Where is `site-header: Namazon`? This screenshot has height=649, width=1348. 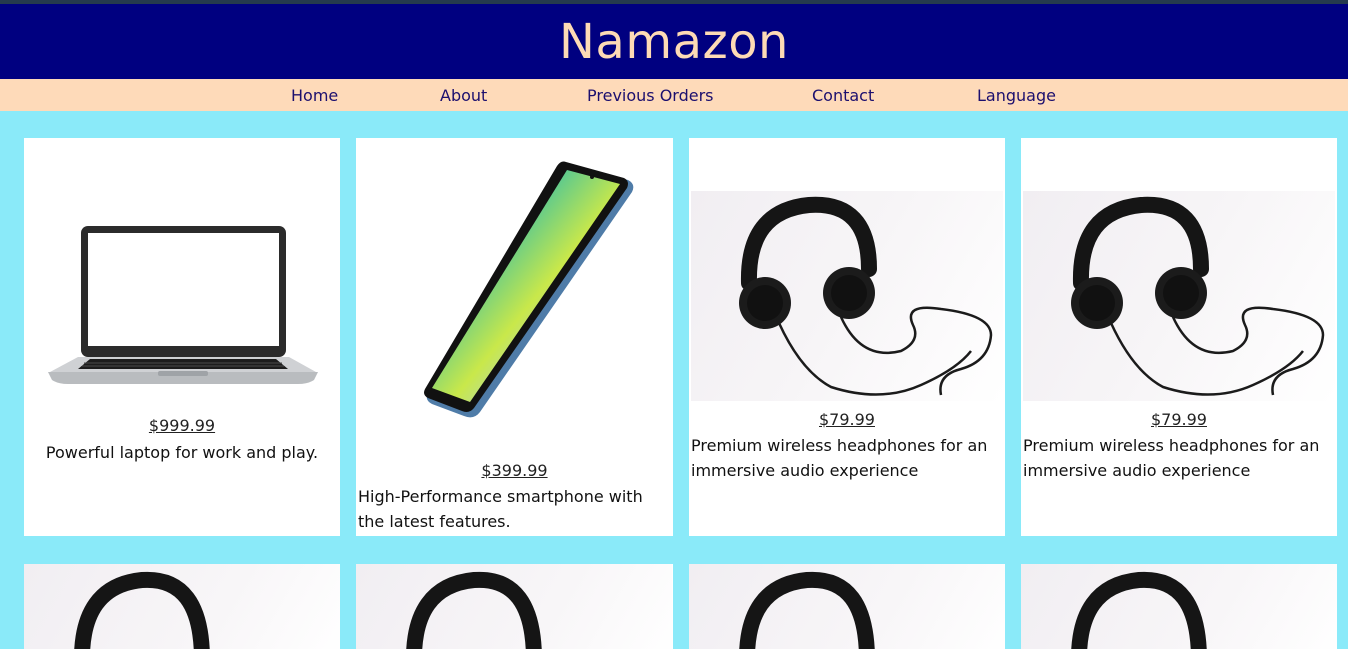
site-header: Namazon is located at coordinates (674, 41).